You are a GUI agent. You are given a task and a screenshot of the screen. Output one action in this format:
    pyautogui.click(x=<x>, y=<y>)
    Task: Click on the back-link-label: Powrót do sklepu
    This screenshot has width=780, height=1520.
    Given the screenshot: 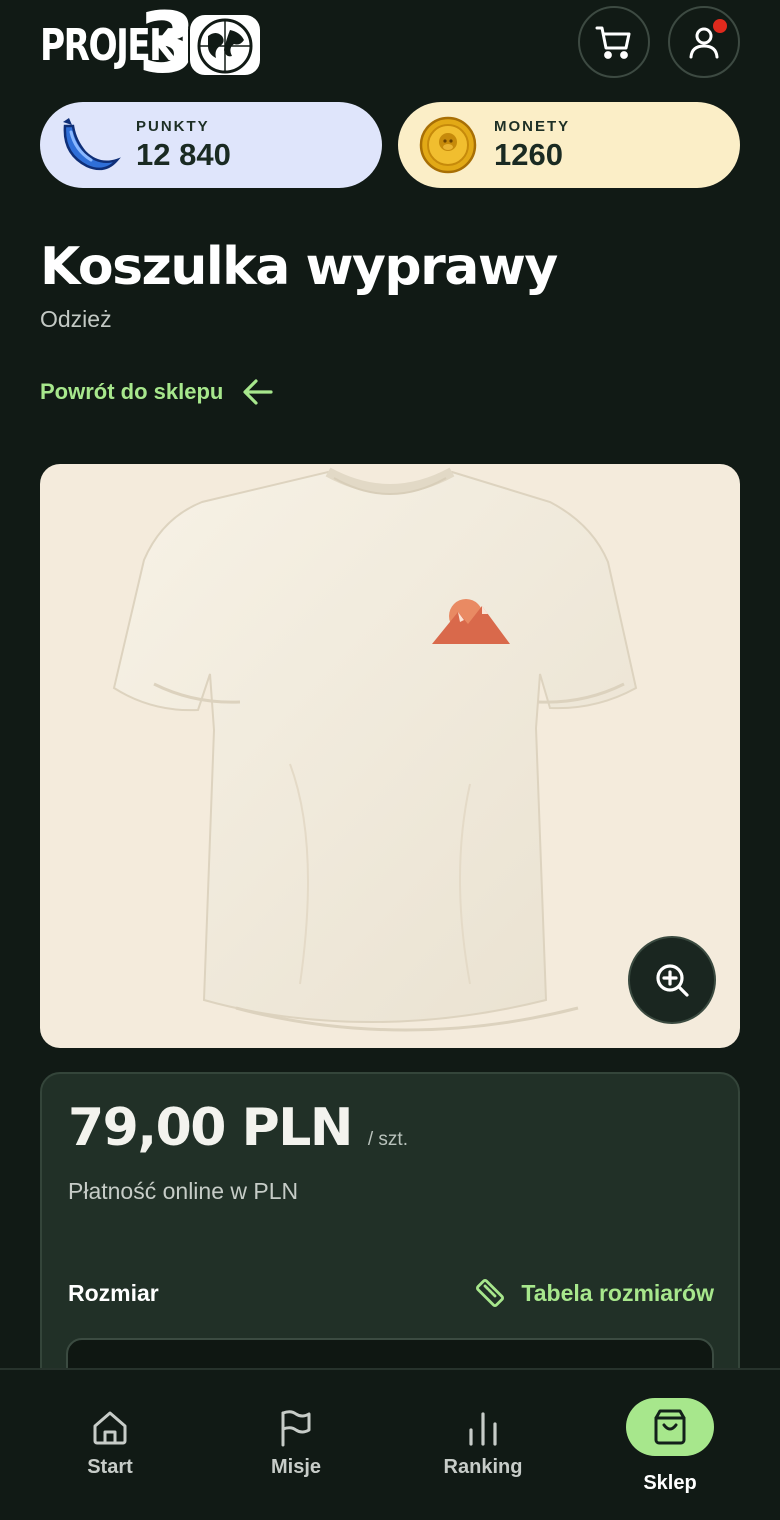 What is the action you would take?
    pyautogui.click(x=132, y=391)
    